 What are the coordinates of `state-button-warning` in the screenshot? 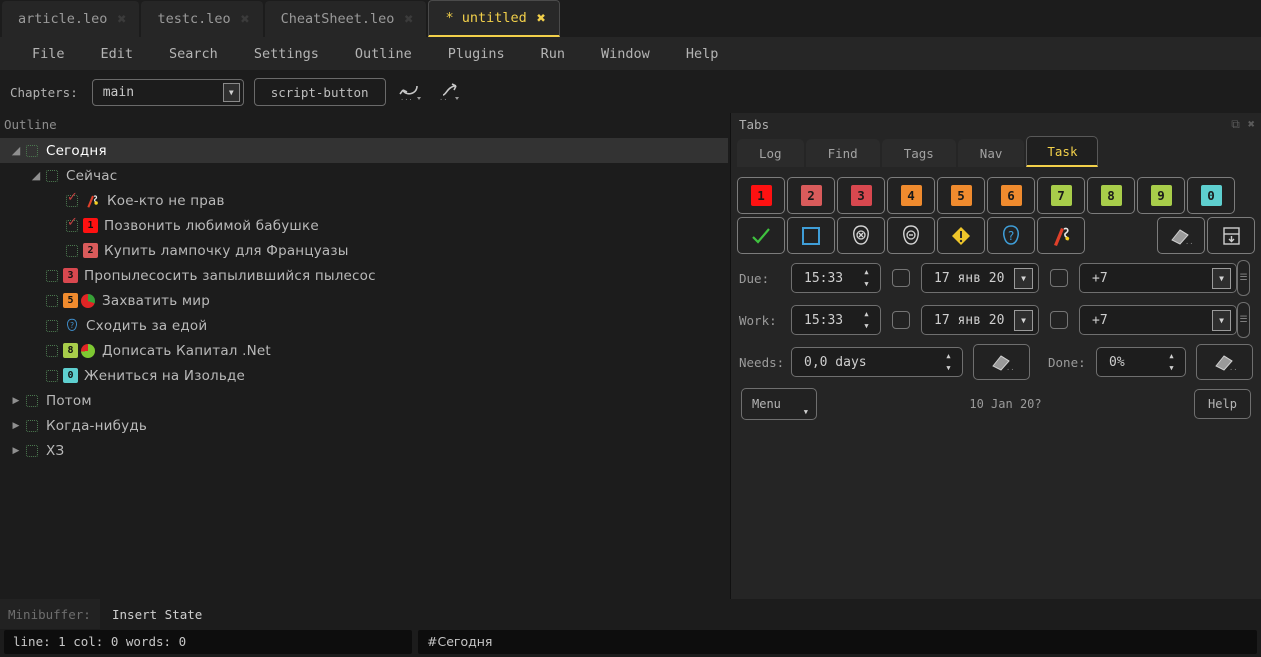 It's located at (961, 235).